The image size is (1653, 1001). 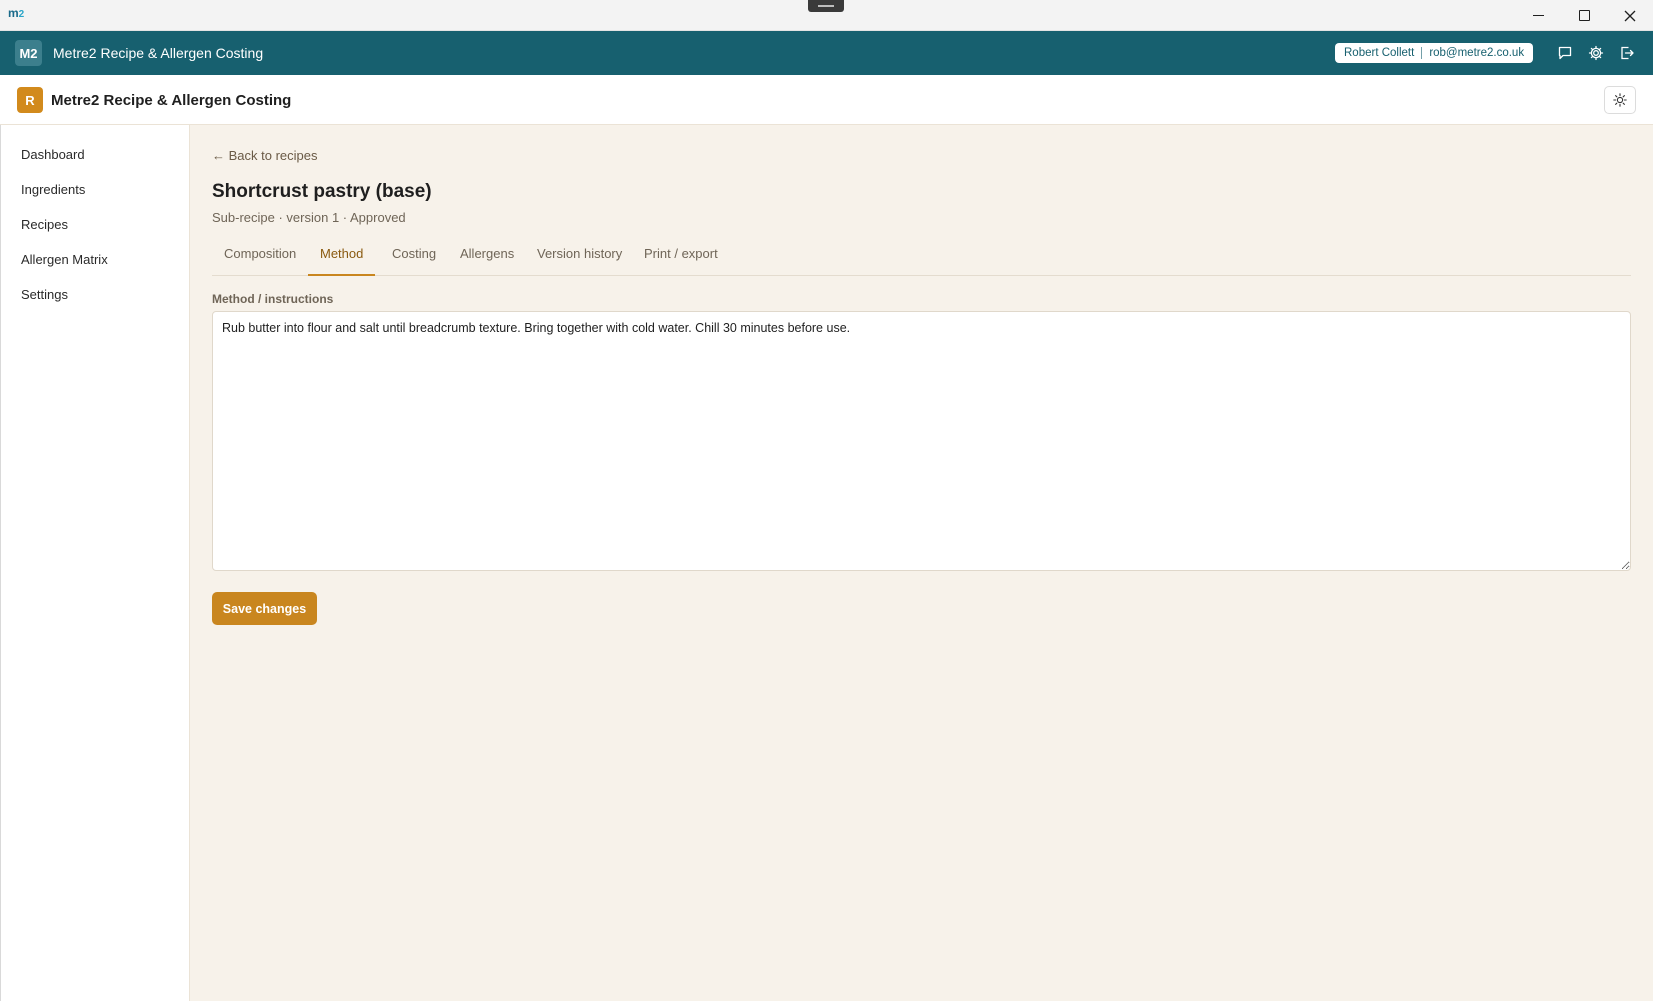 I want to click on org-badge: R, so click(x=30, y=100).